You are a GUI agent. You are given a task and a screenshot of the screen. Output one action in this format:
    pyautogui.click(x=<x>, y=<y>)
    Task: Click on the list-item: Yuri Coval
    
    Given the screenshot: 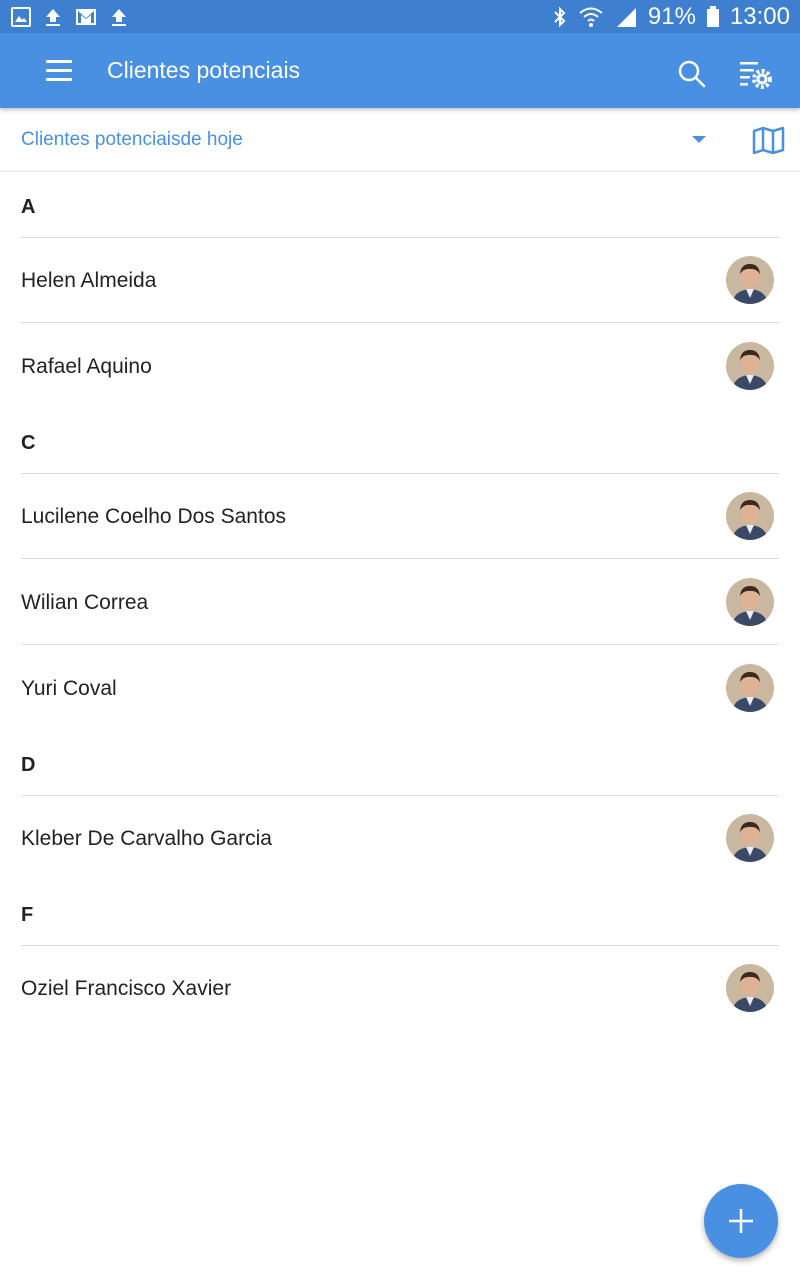 What is the action you would take?
    pyautogui.click(x=400, y=689)
    